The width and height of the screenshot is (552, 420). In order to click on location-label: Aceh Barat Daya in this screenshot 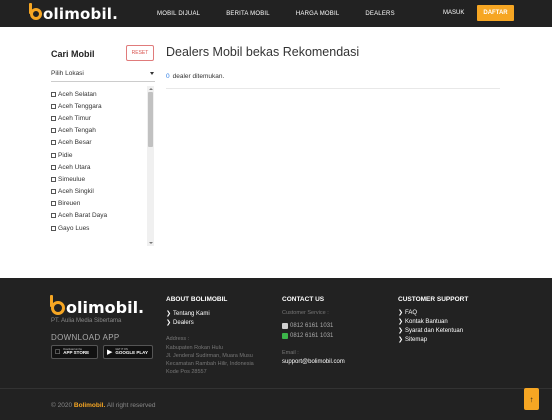, I will do `click(83, 216)`.